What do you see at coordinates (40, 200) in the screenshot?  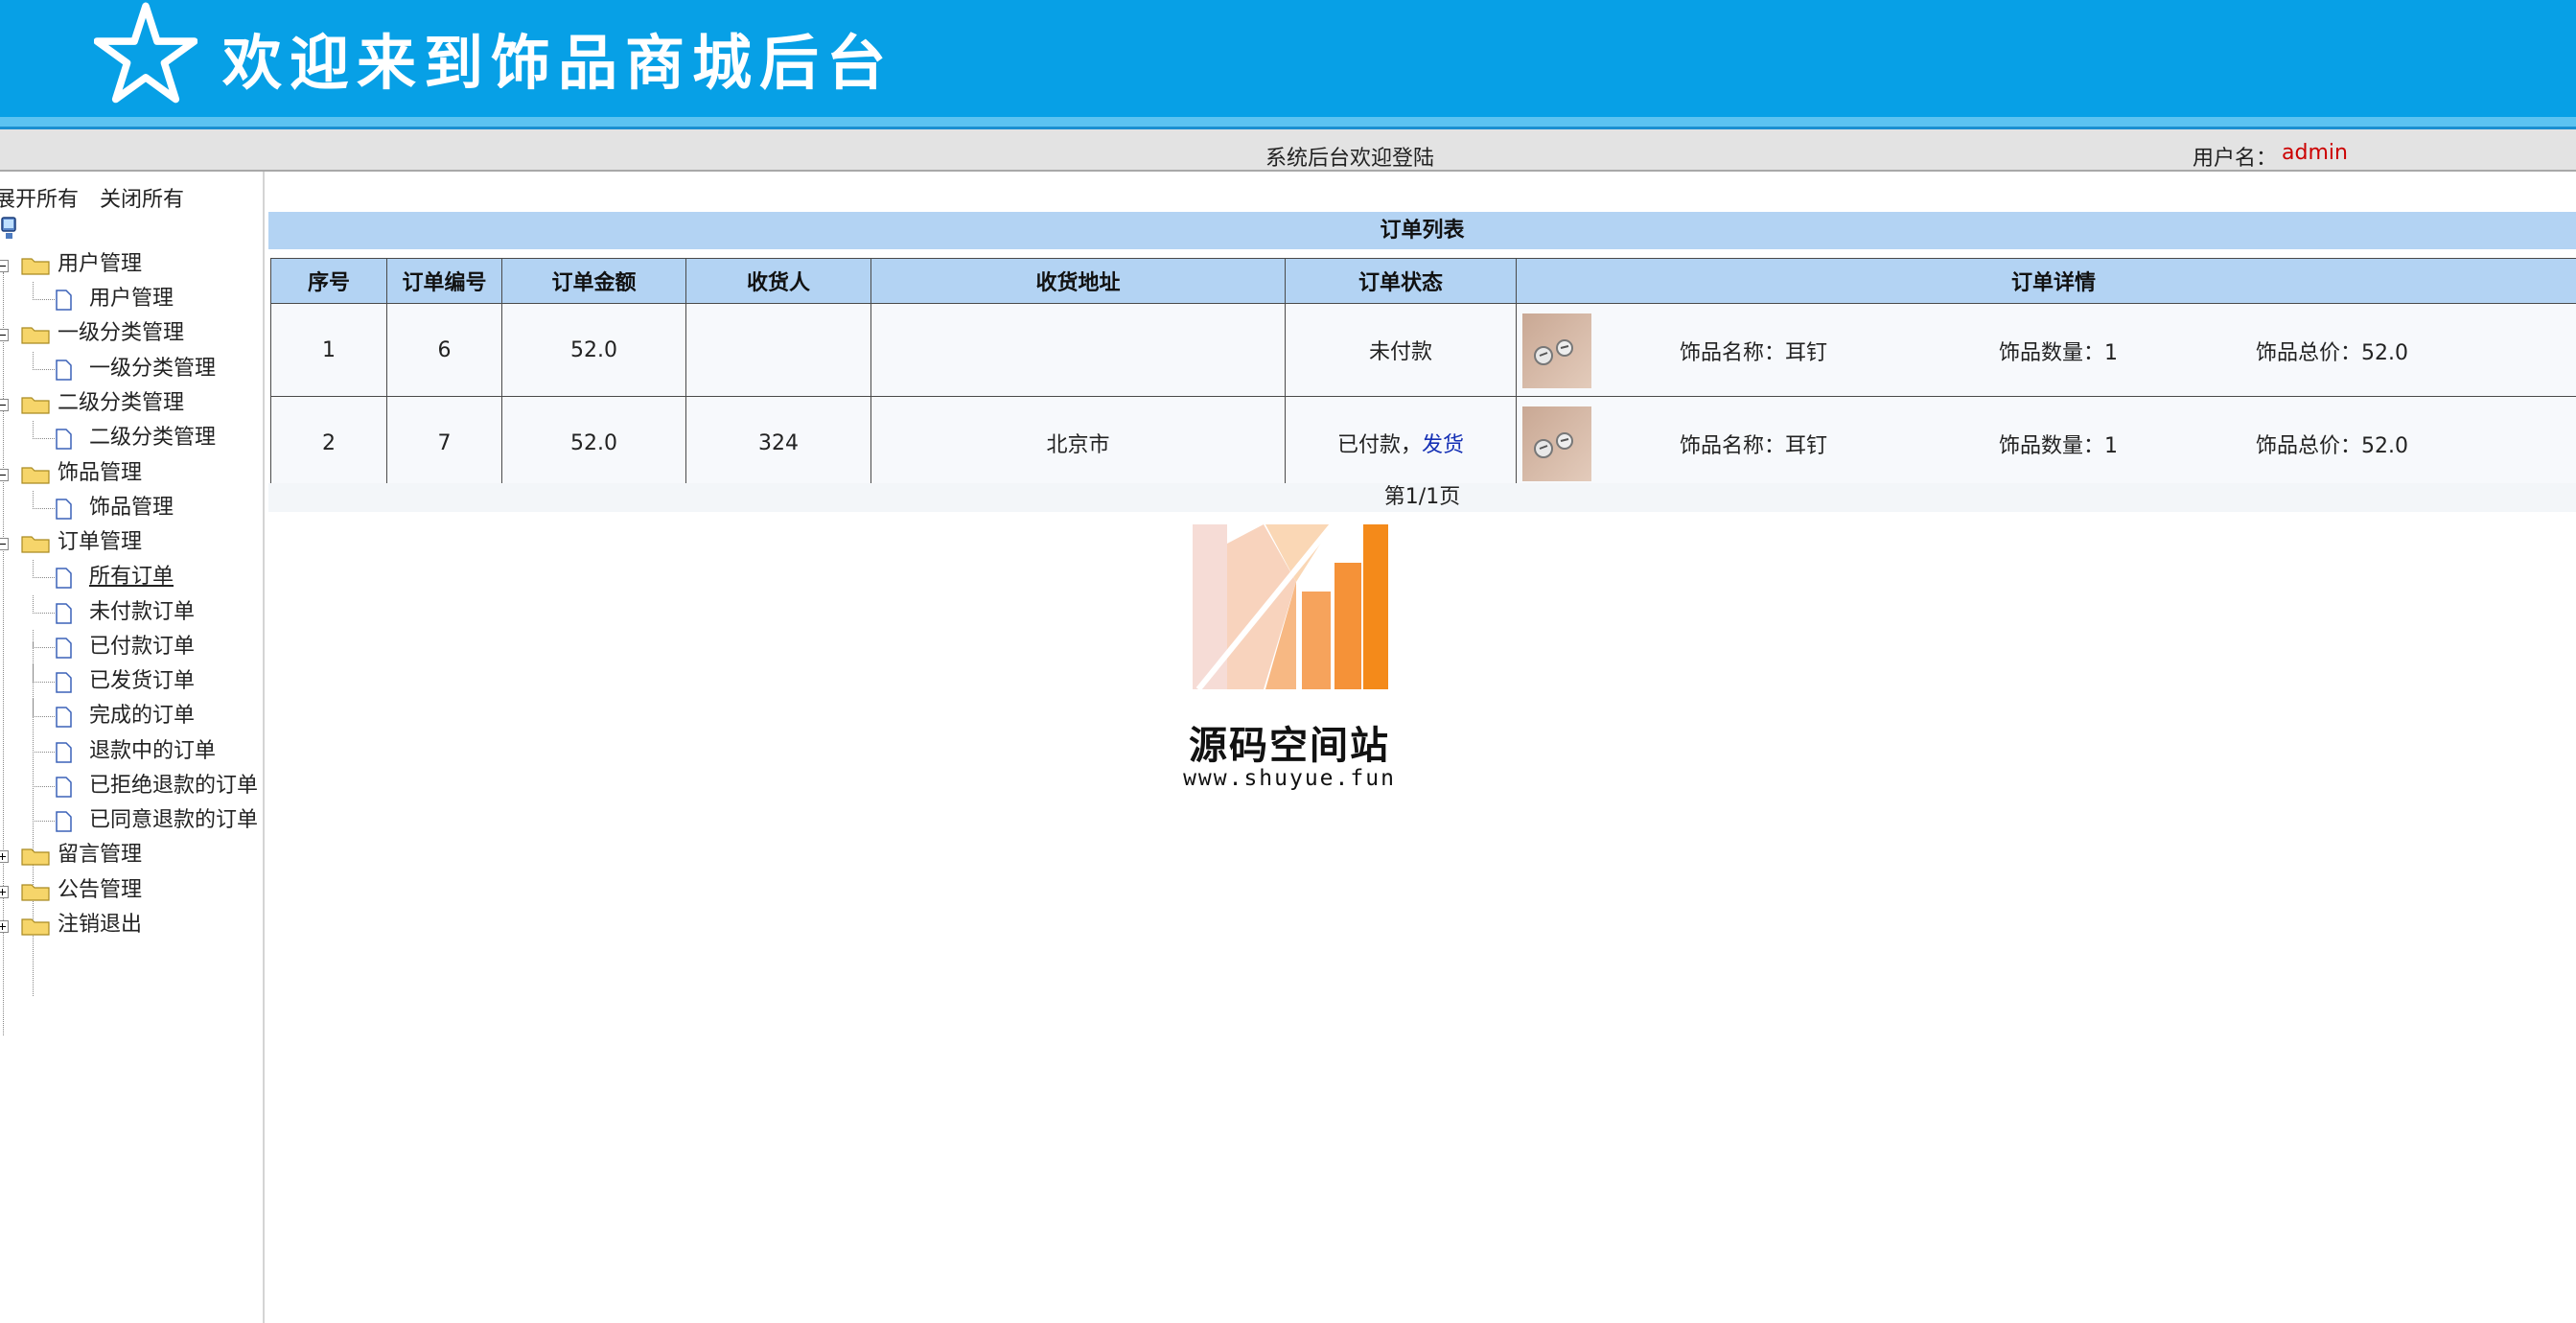 I see `expand-all-link: 展开所有` at bounding box center [40, 200].